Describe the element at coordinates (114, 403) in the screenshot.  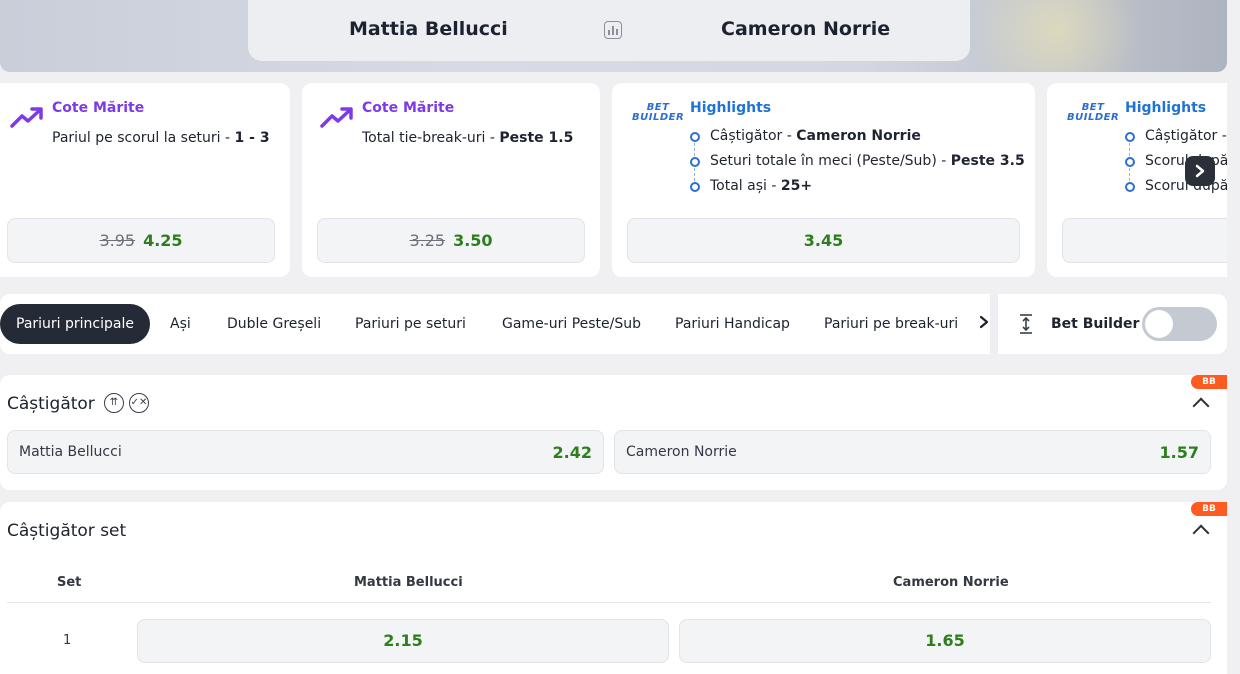
I see `early-payout-icon: ⇈` at that location.